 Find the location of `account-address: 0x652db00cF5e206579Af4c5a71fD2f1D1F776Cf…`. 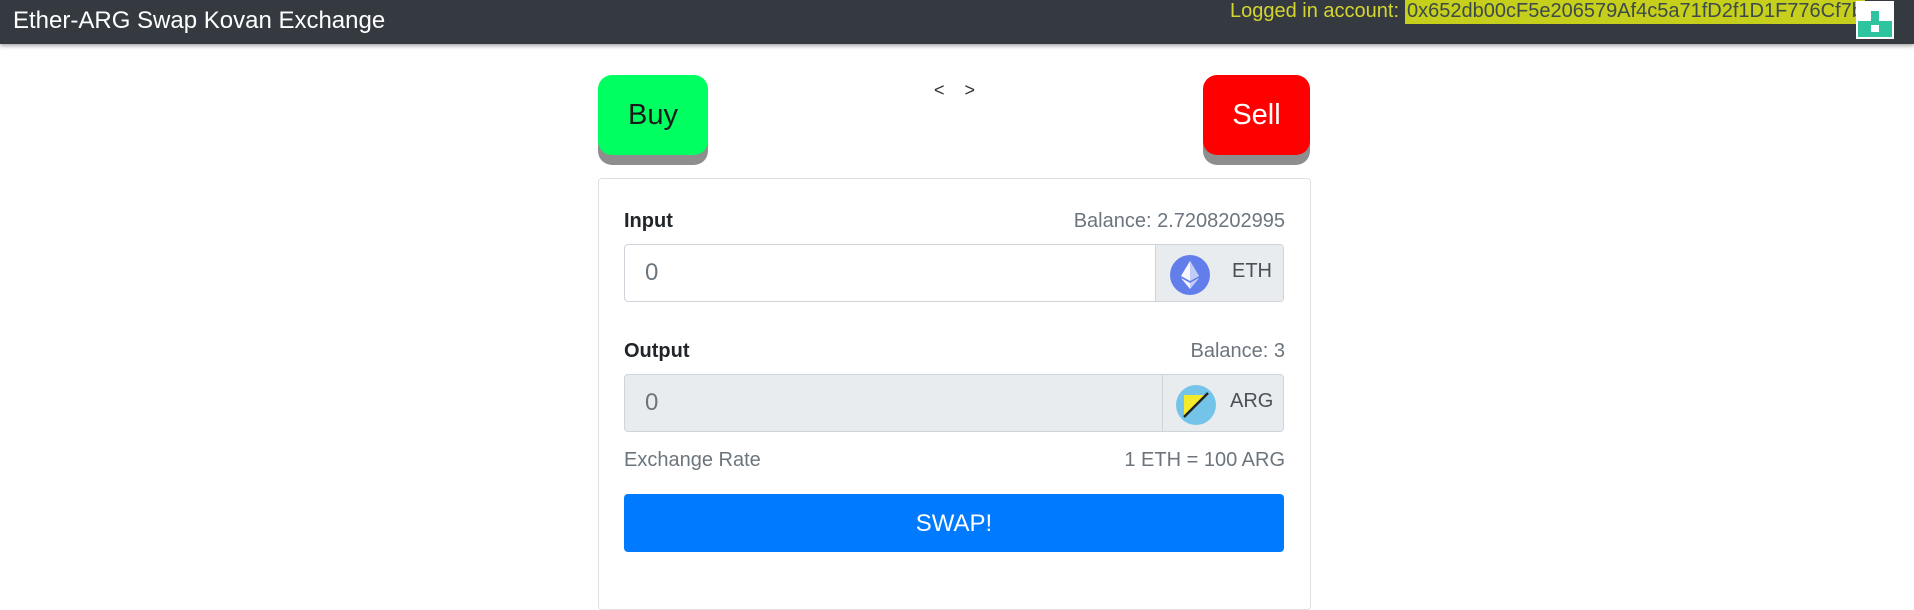

account-address: 0x652db00cF5e206579Af4c5a71fD2f1D1F776Cf… is located at coordinates (1635, 12).